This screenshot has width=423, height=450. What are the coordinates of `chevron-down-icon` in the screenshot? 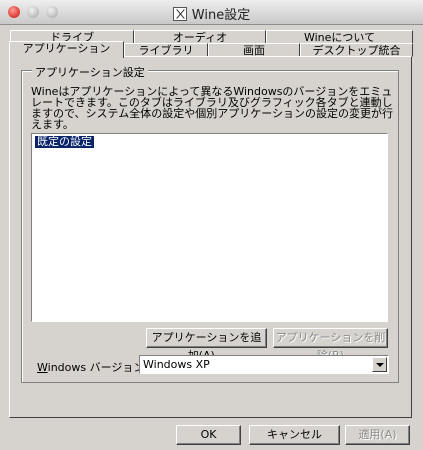 It's located at (379, 364).